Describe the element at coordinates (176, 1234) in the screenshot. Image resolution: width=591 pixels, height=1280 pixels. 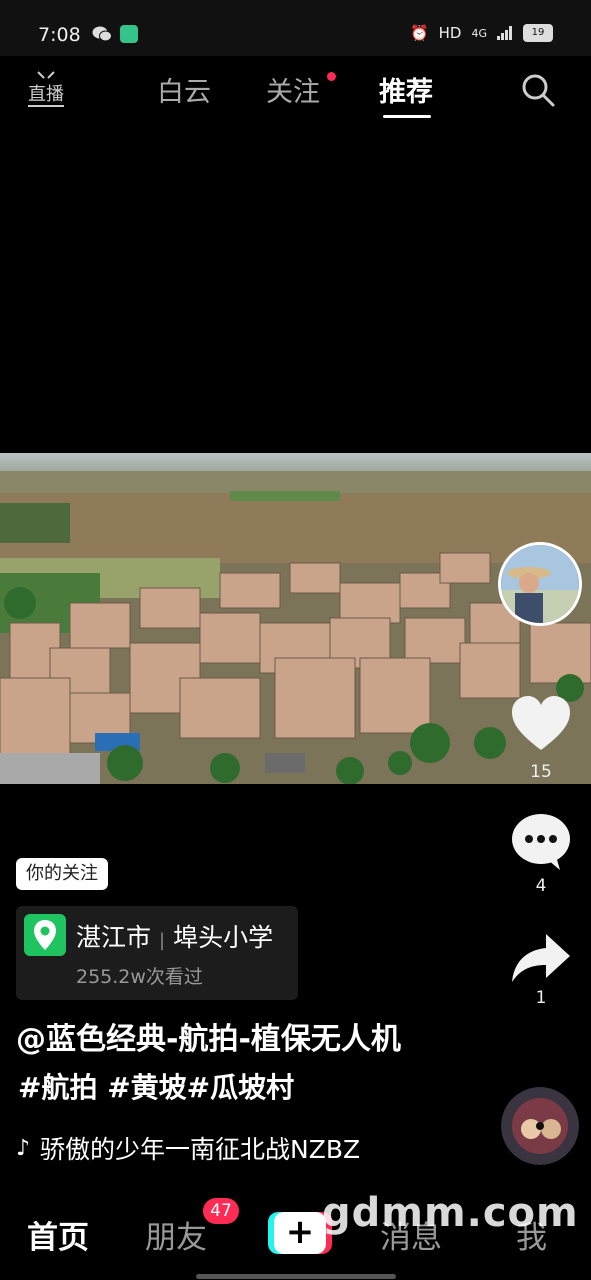
I see `nav-friends: 朋友` at that location.